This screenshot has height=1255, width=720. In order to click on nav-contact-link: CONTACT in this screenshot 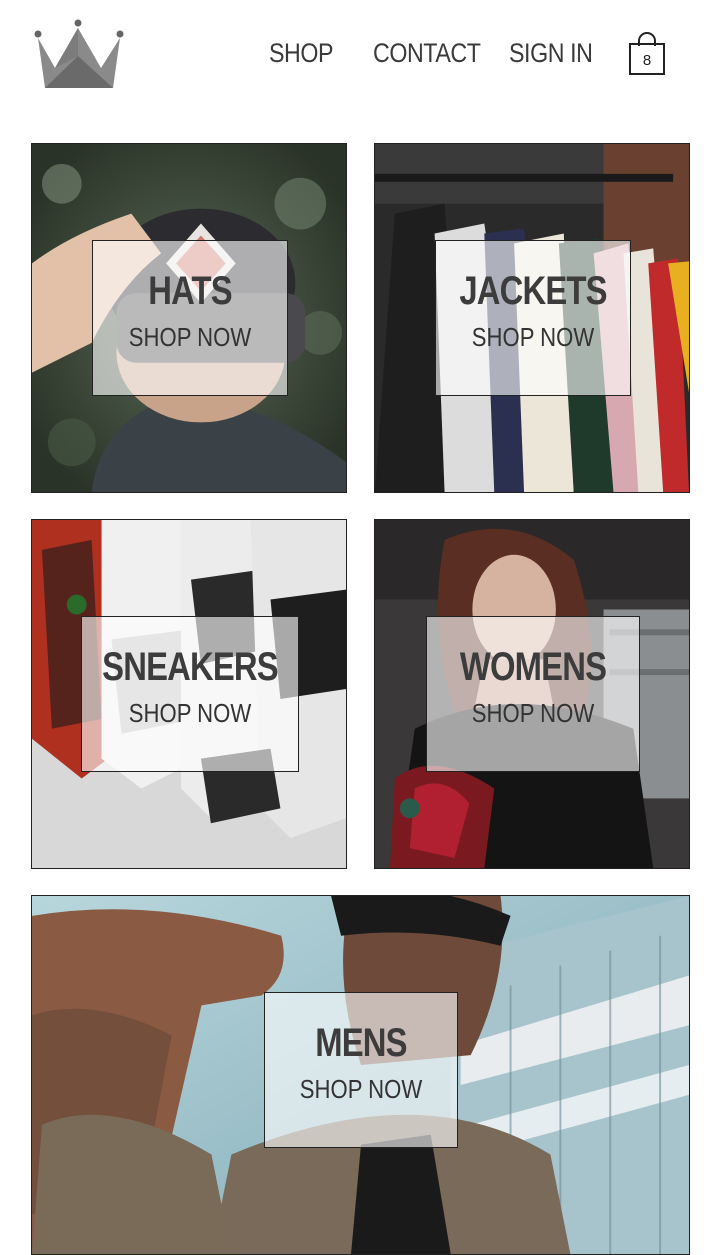, I will do `click(427, 53)`.